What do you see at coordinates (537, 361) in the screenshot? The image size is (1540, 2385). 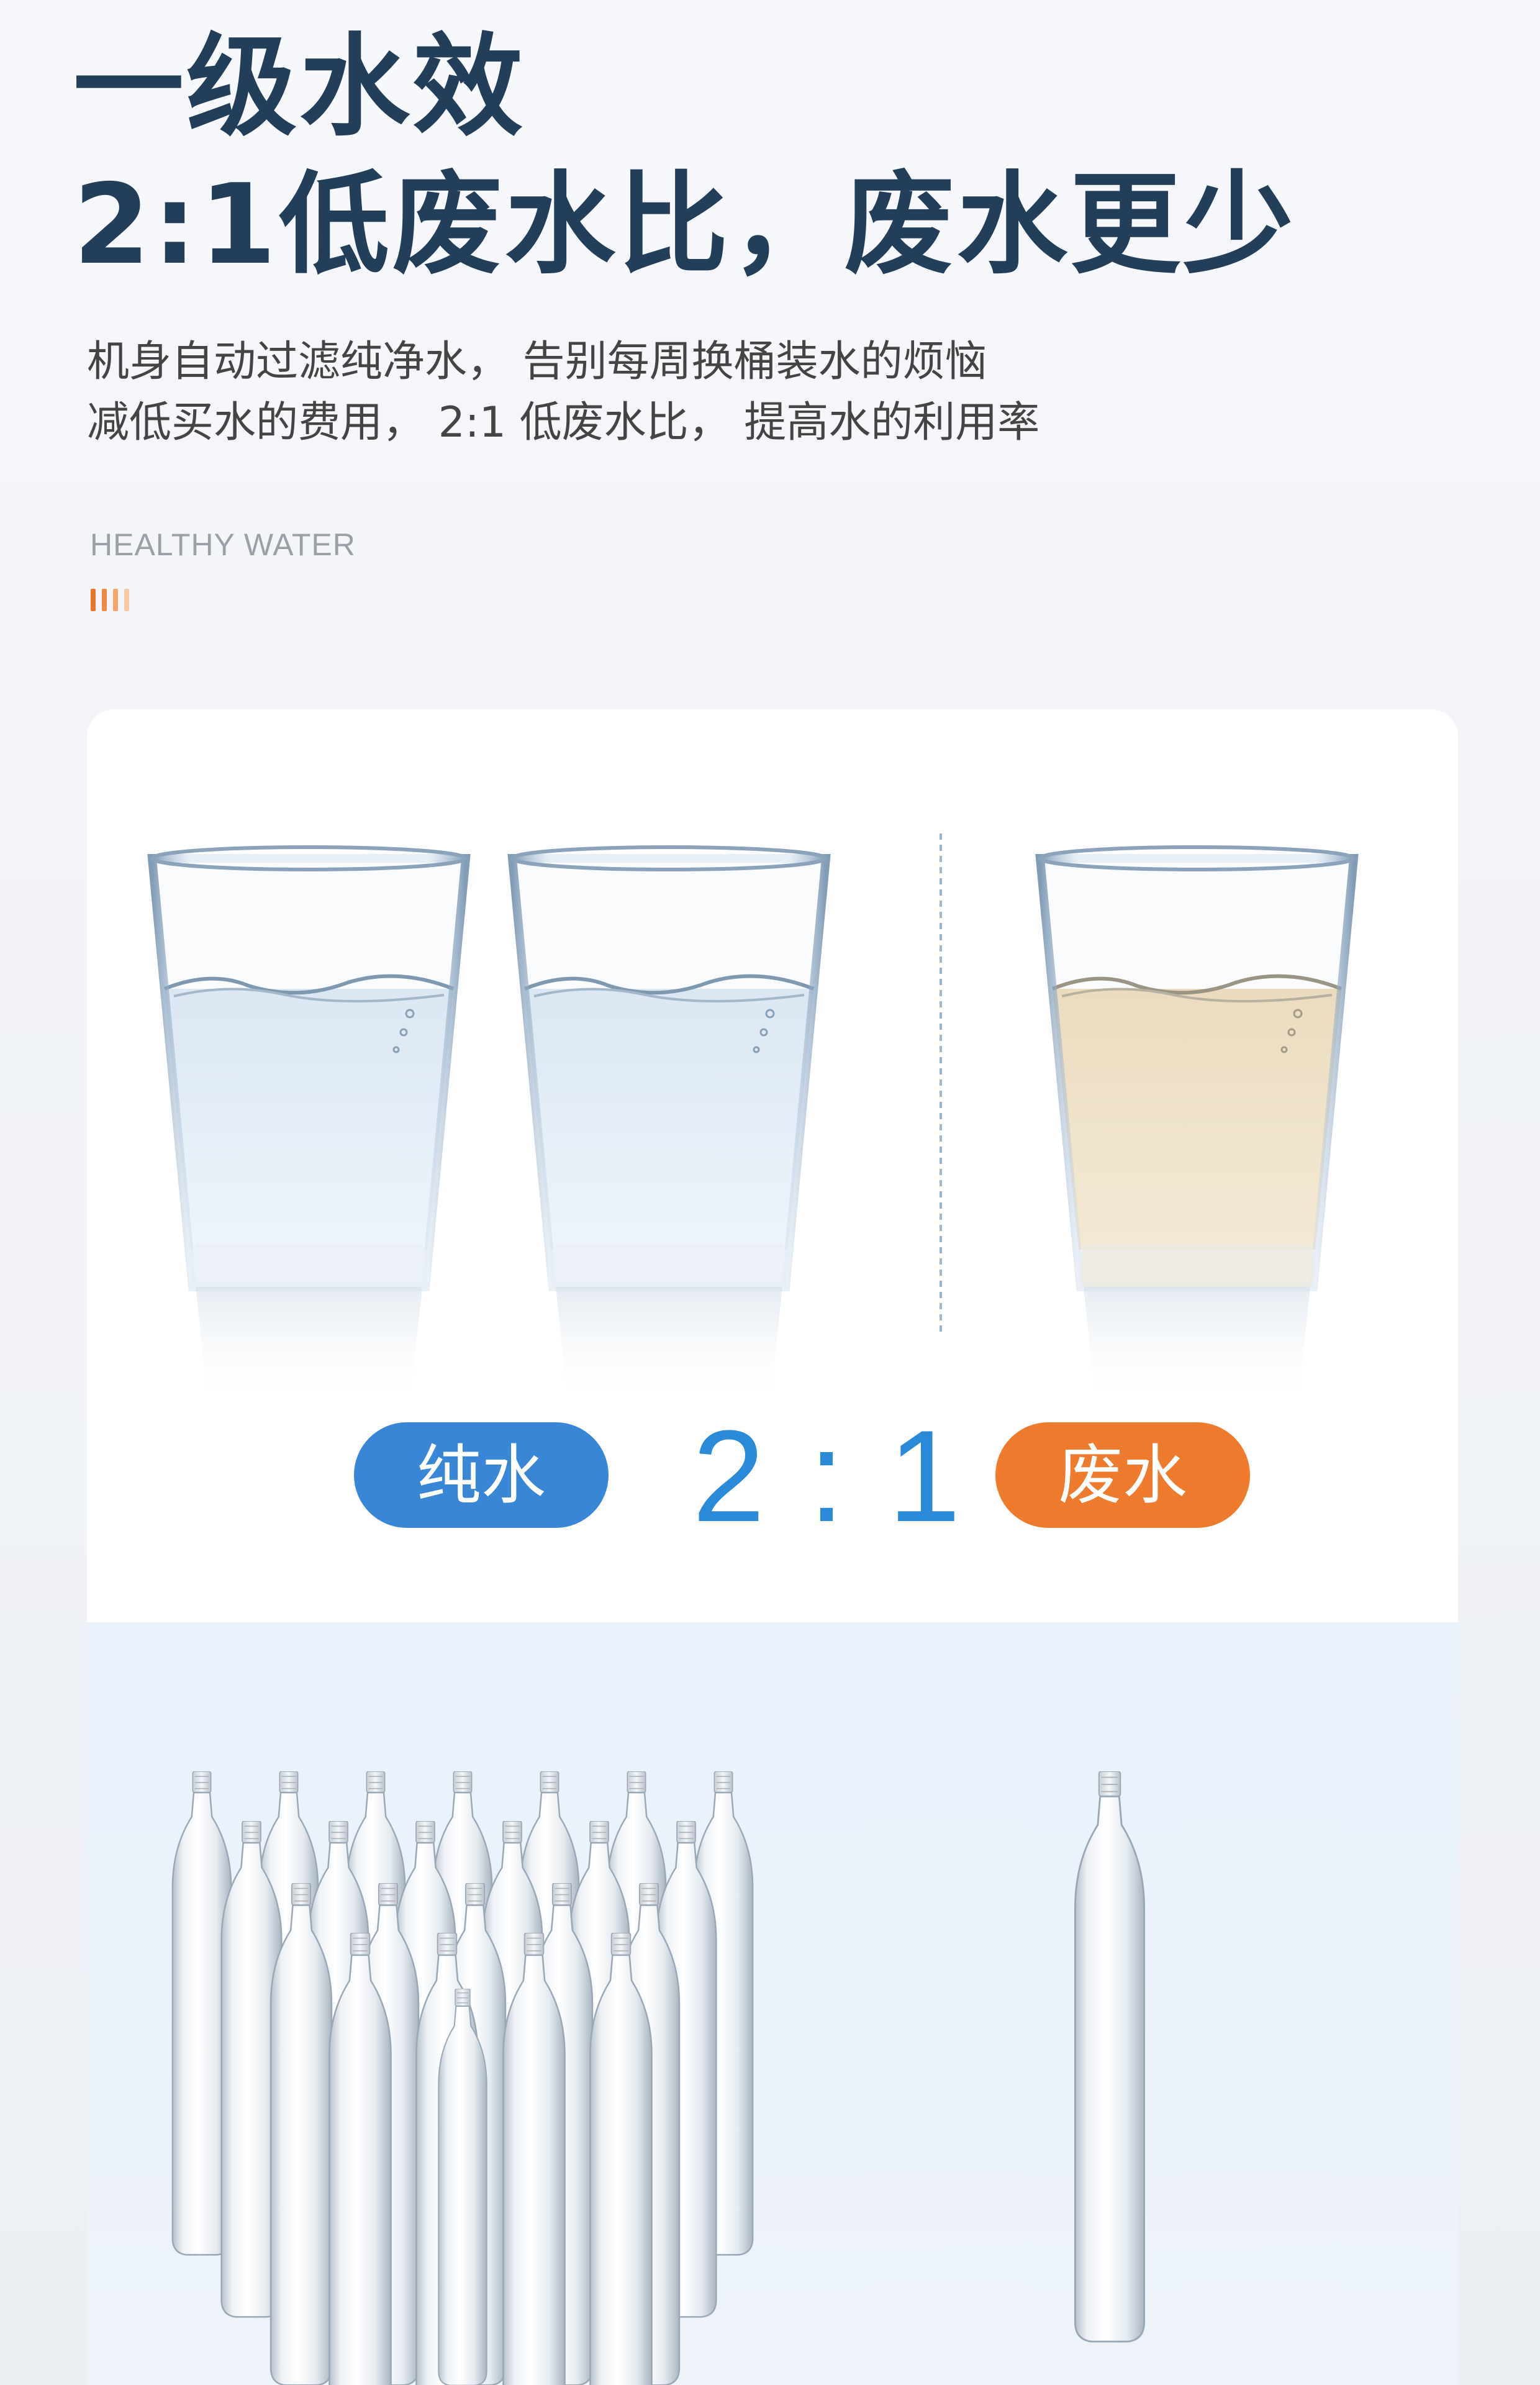 I see `description-line-1: 机身自动过滤纯净水， 告别每周换桶装水的烦恼` at bounding box center [537, 361].